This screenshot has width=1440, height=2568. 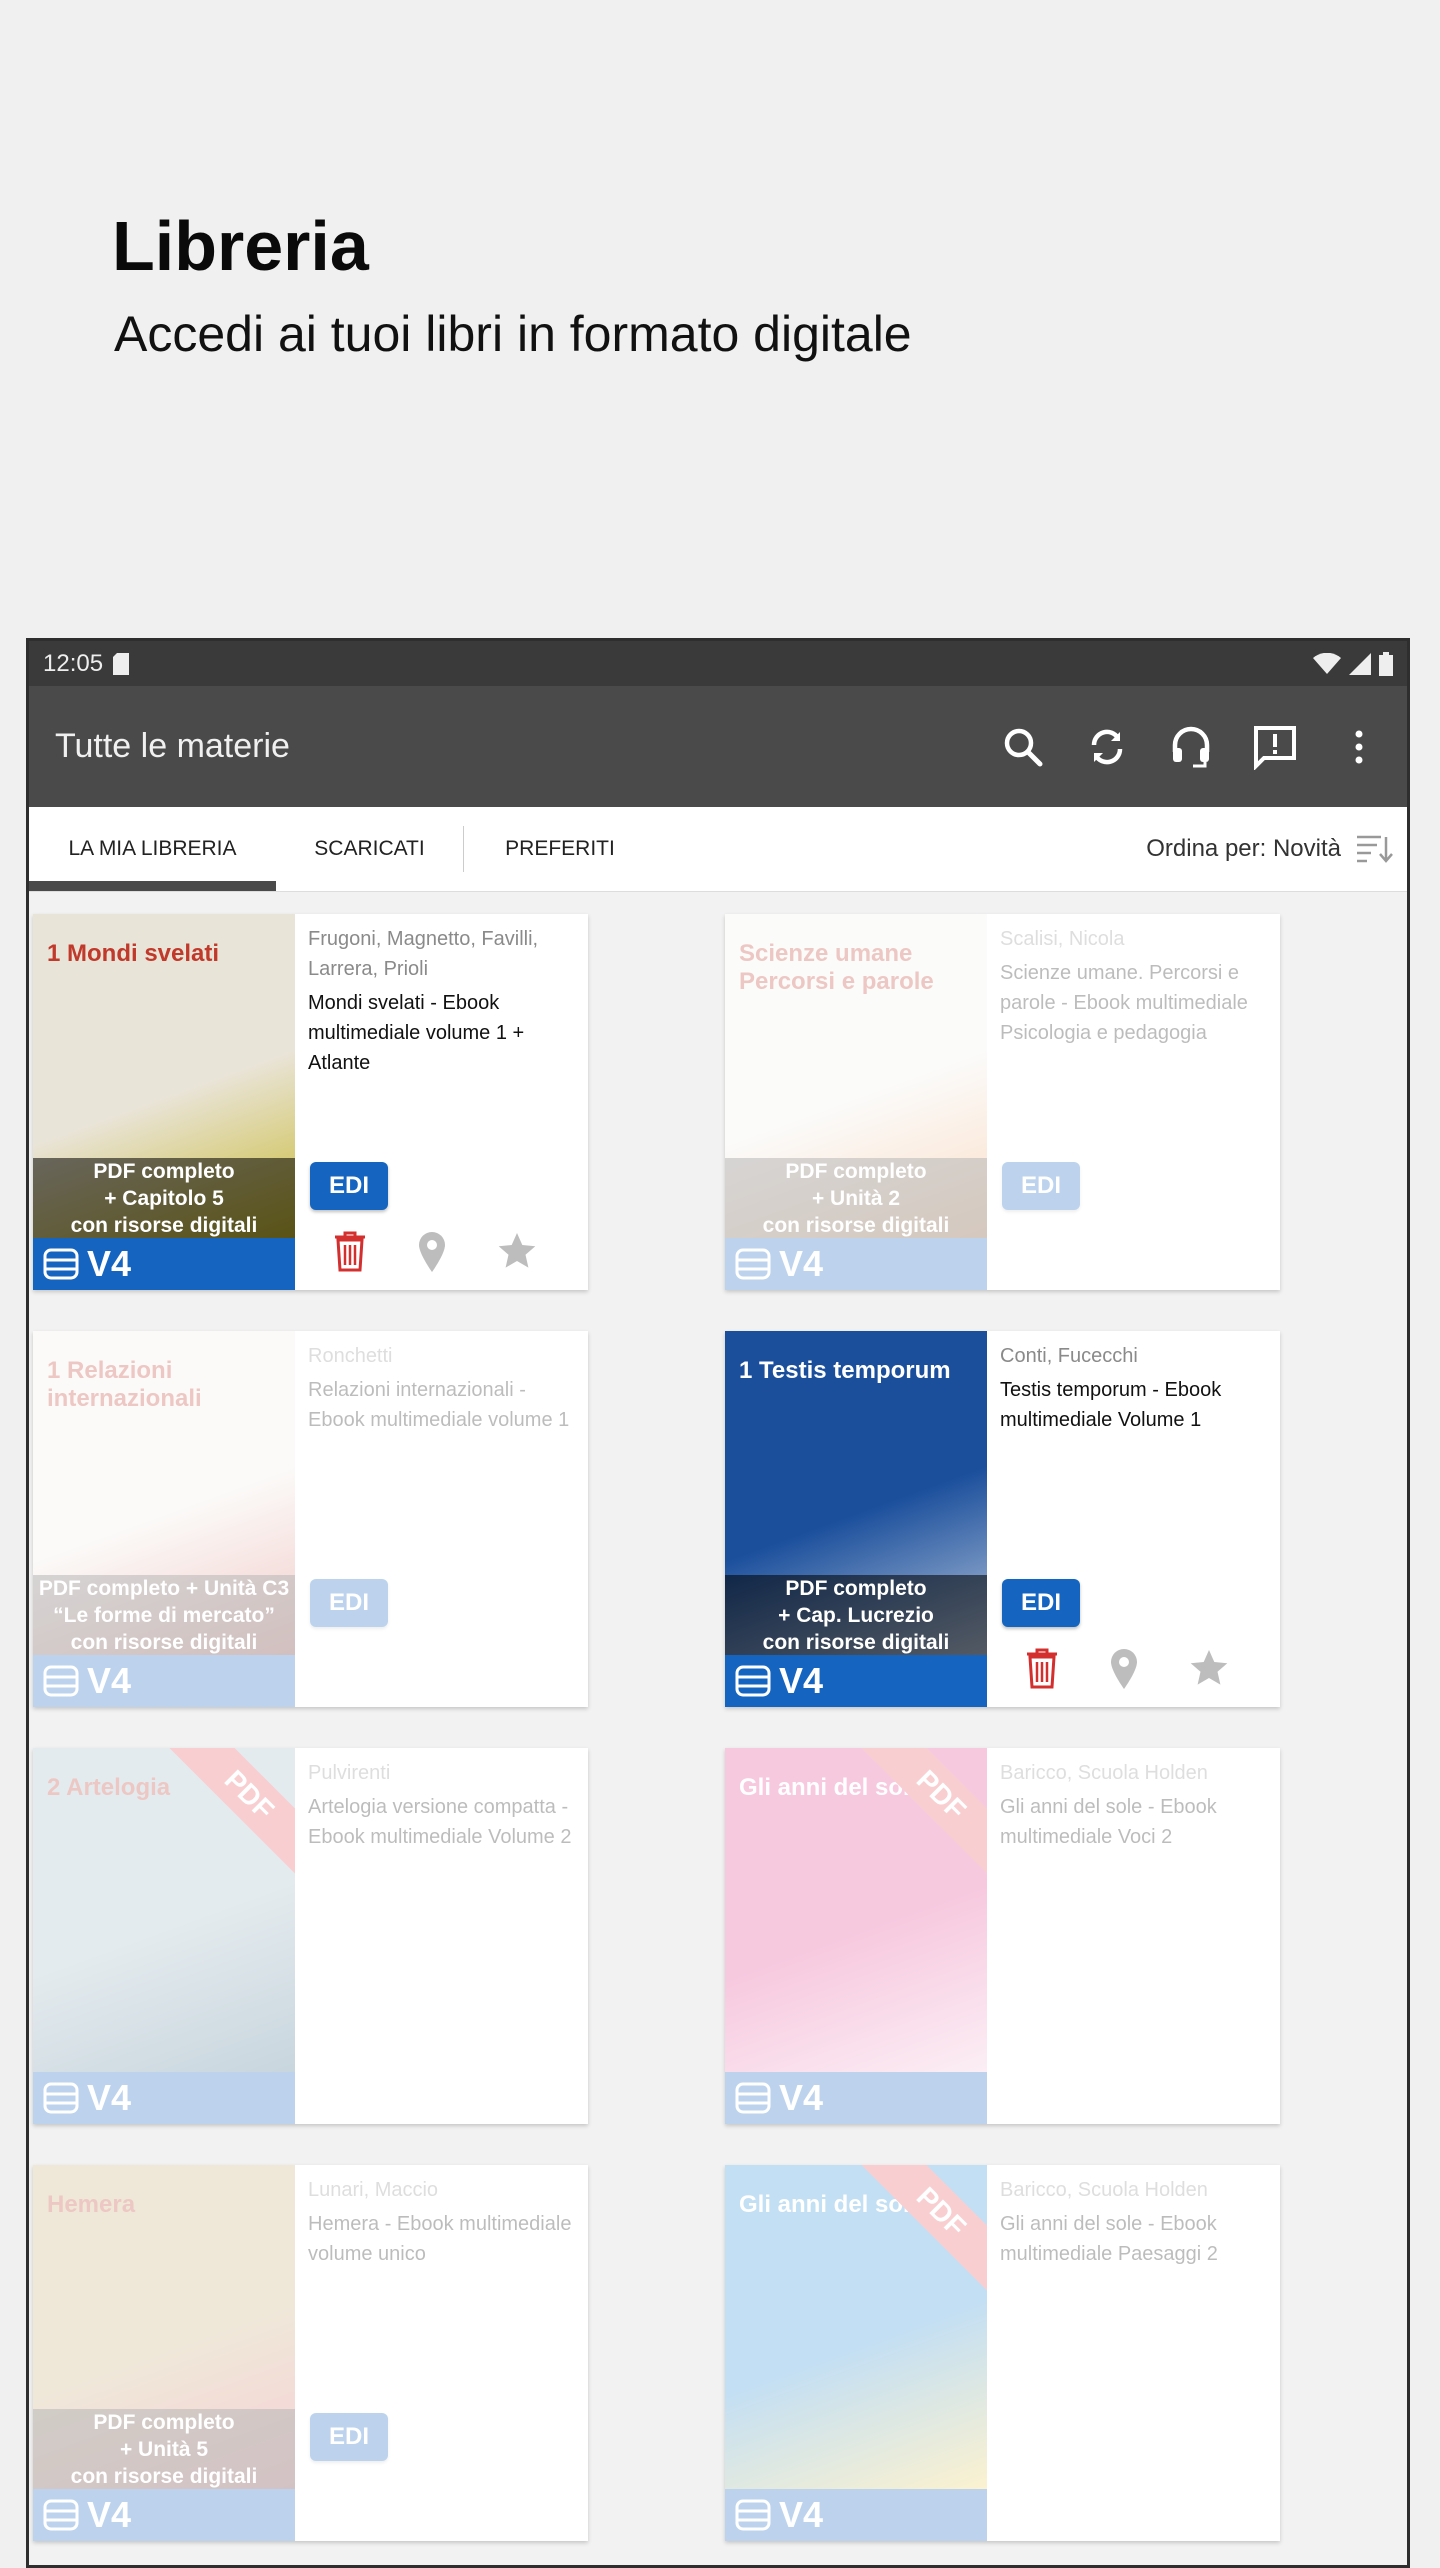 What do you see at coordinates (1359, 747) in the screenshot?
I see `more-vert-icon` at bounding box center [1359, 747].